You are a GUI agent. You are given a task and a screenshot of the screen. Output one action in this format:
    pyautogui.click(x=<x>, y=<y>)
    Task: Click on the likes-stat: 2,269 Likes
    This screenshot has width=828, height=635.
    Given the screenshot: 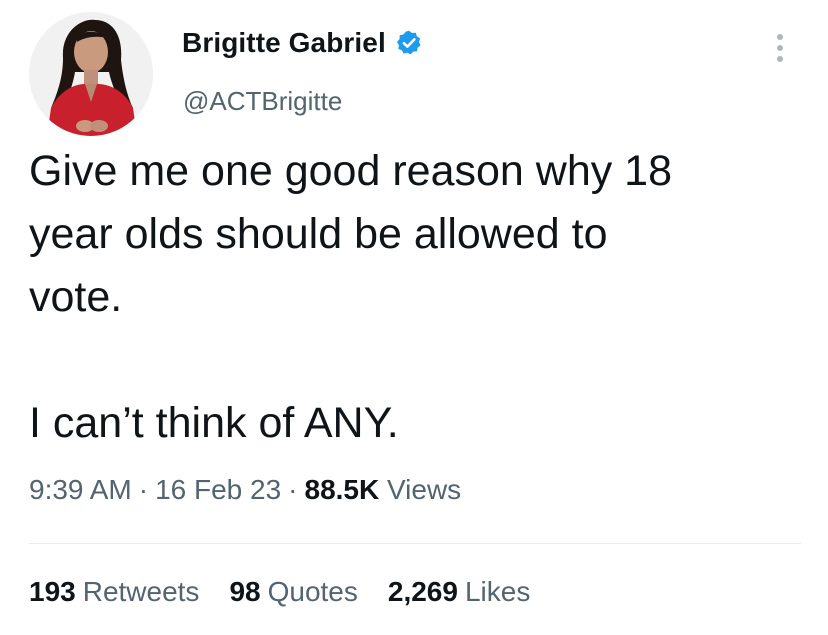 What is the action you would take?
    pyautogui.click(x=459, y=592)
    